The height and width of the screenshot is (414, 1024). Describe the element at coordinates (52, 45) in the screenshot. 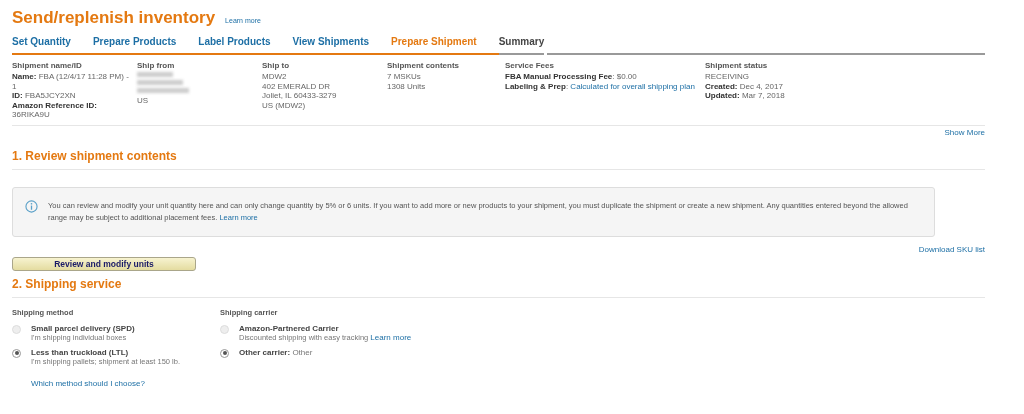

I see `step-tab: Set Quantity` at that location.